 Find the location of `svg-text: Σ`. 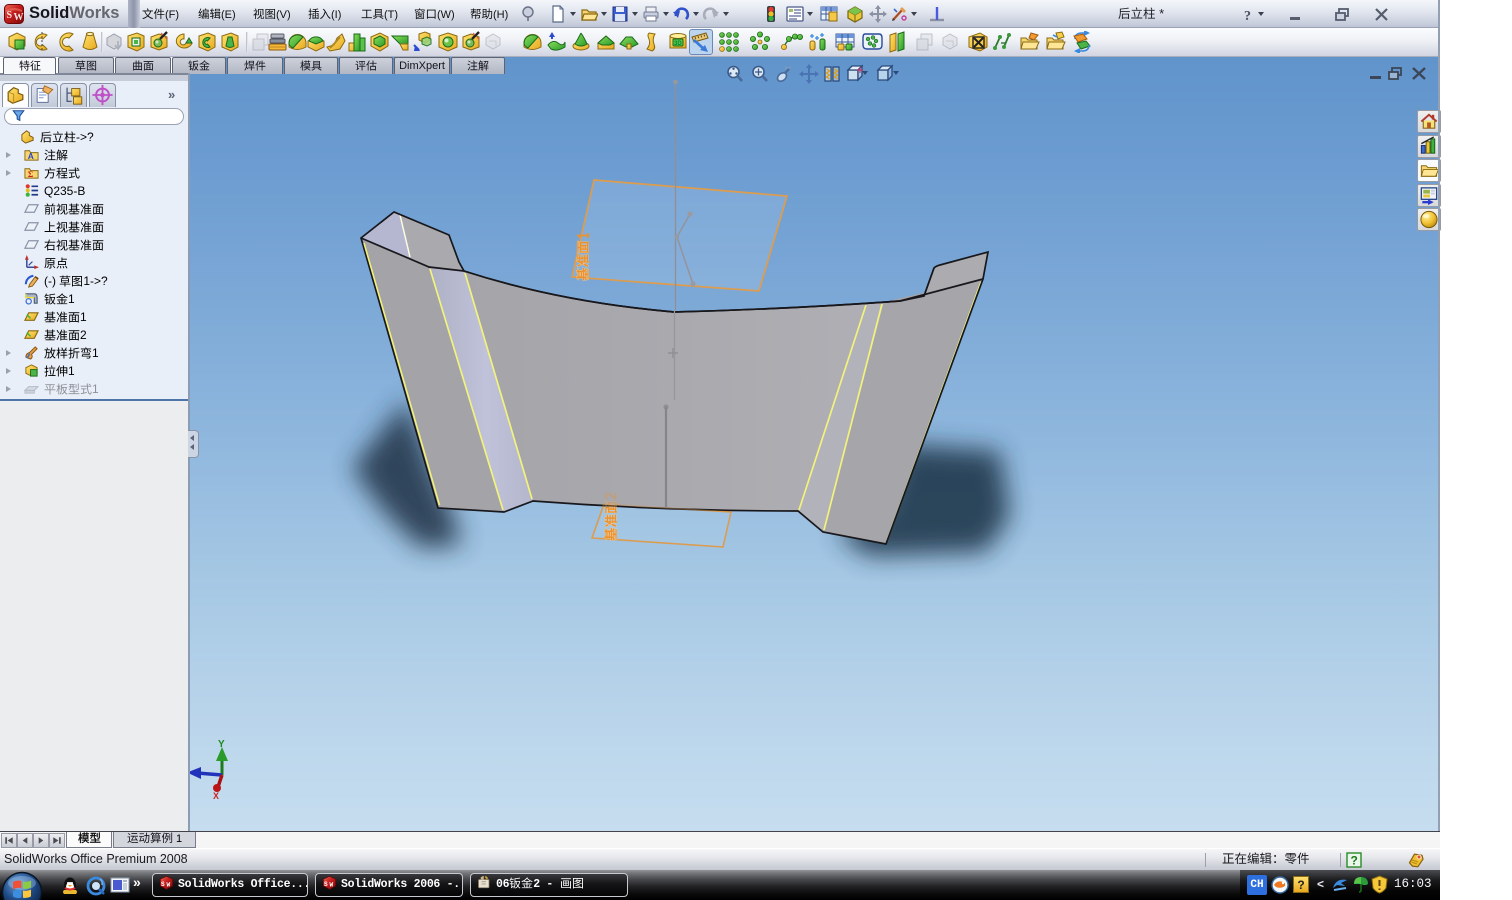

svg-text: Σ is located at coordinates (31, 174).